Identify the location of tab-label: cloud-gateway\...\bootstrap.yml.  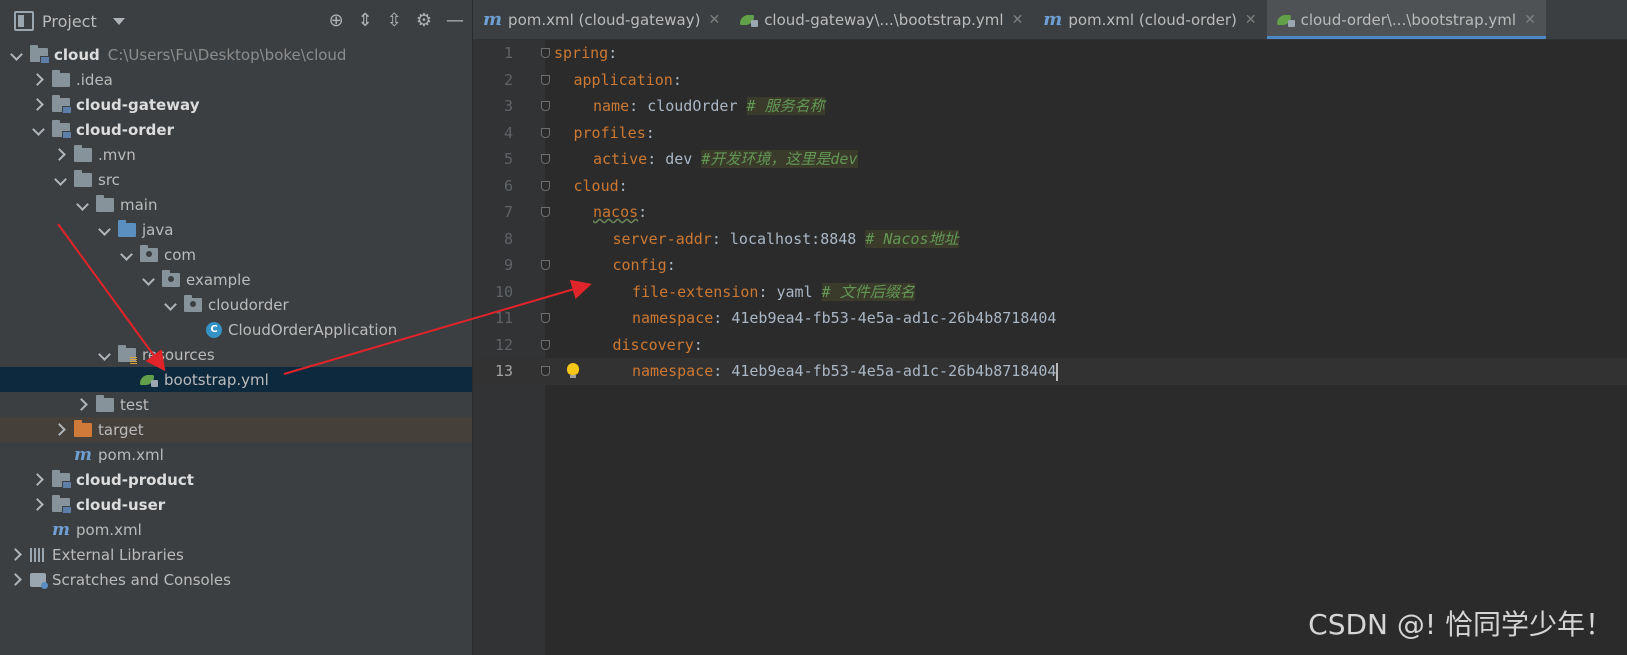
(884, 19).